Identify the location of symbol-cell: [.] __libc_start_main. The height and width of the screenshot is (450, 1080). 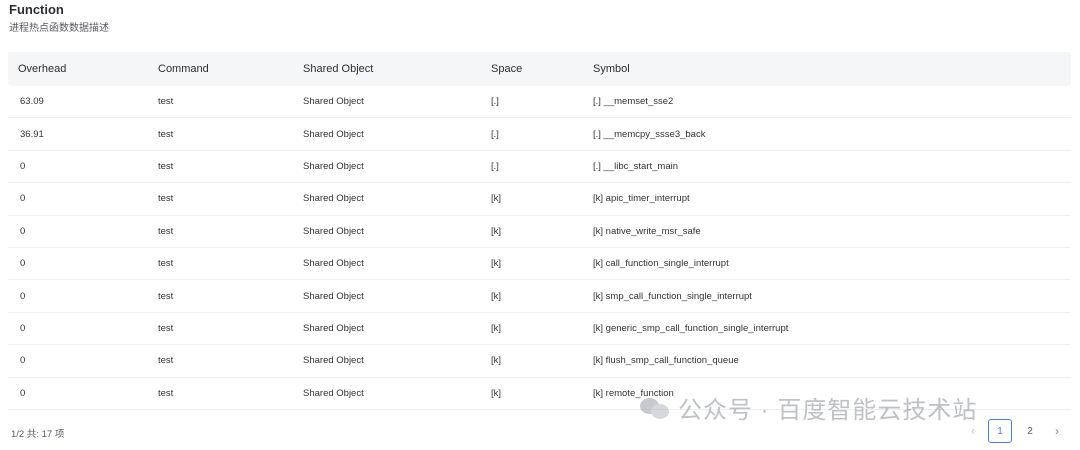
(636, 166).